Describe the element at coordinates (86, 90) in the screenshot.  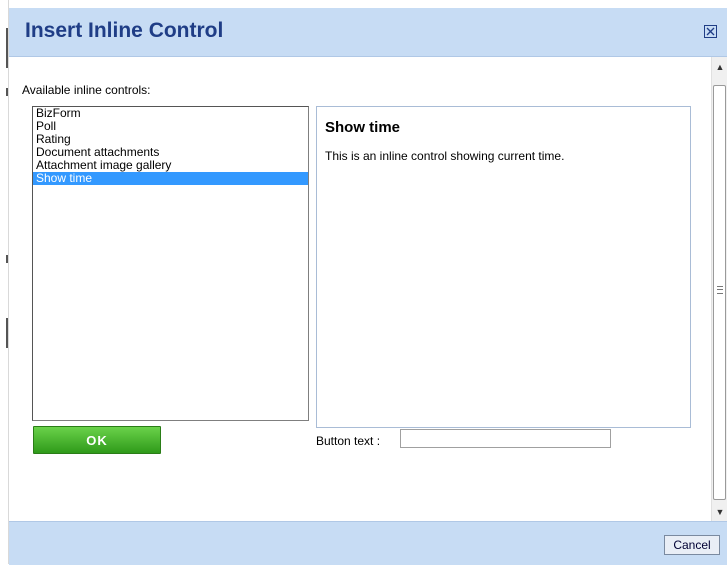
I see `available-controls-label: Available inline controls:` at that location.